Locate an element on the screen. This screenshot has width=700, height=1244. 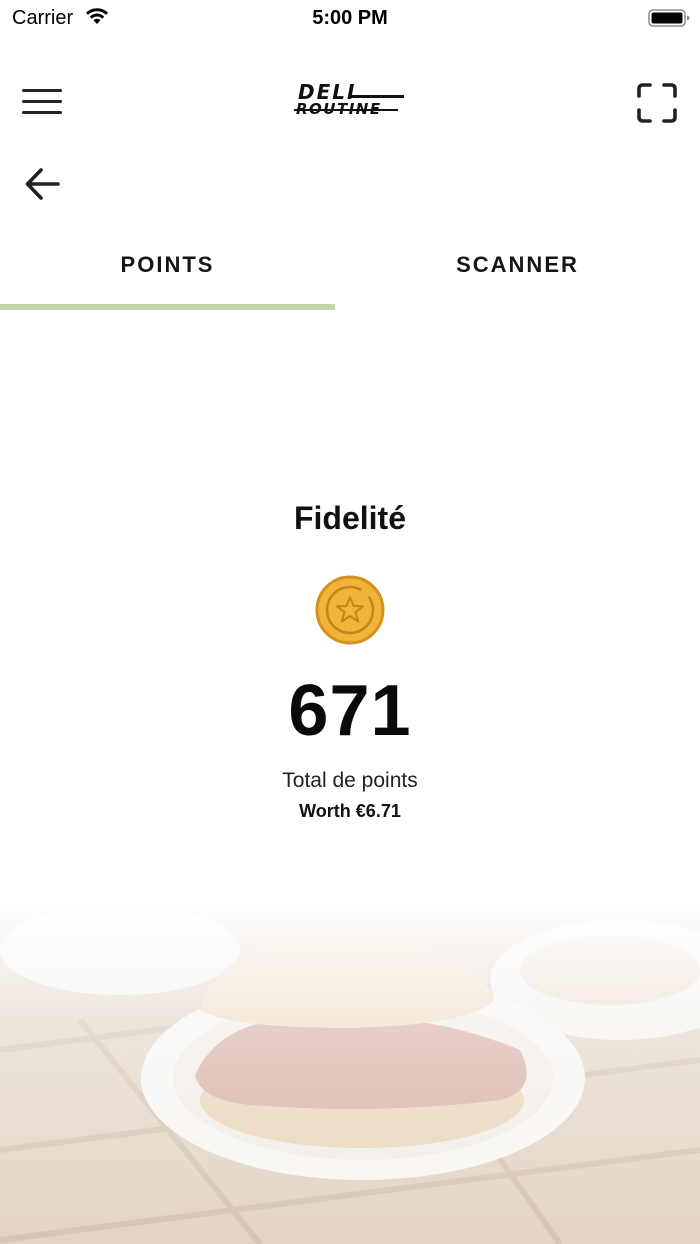
hamburger-menu-icon is located at coordinates (42, 102).